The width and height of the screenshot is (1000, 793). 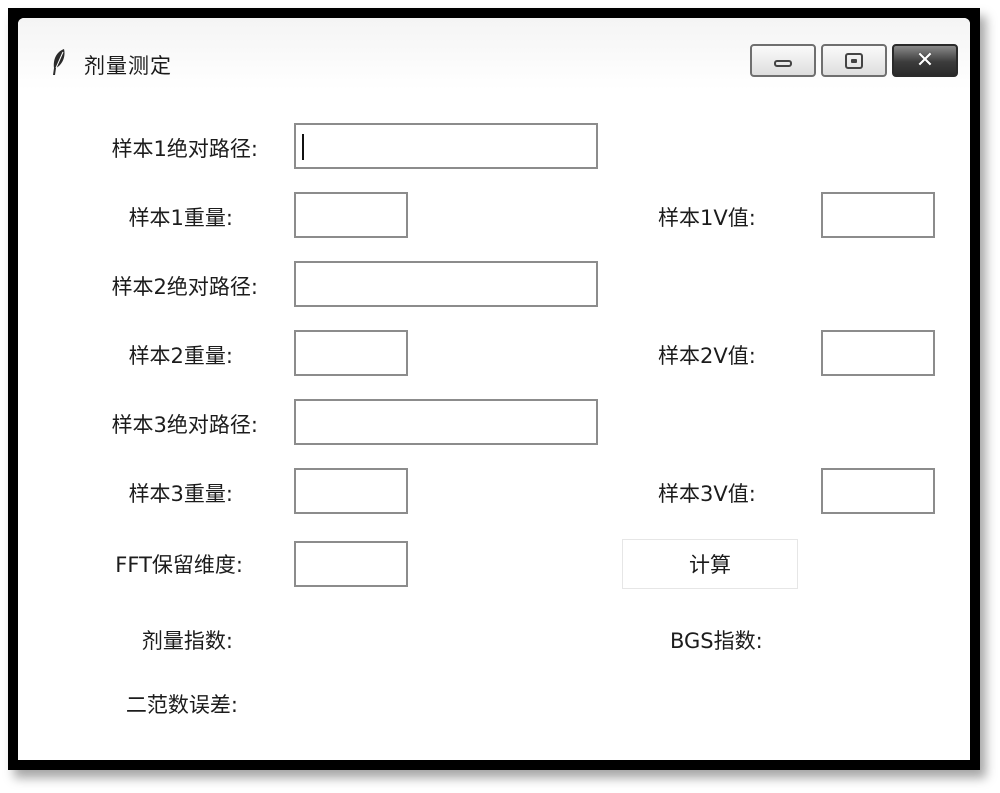 I want to click on minimize-icon, so click(x=783, y=63).